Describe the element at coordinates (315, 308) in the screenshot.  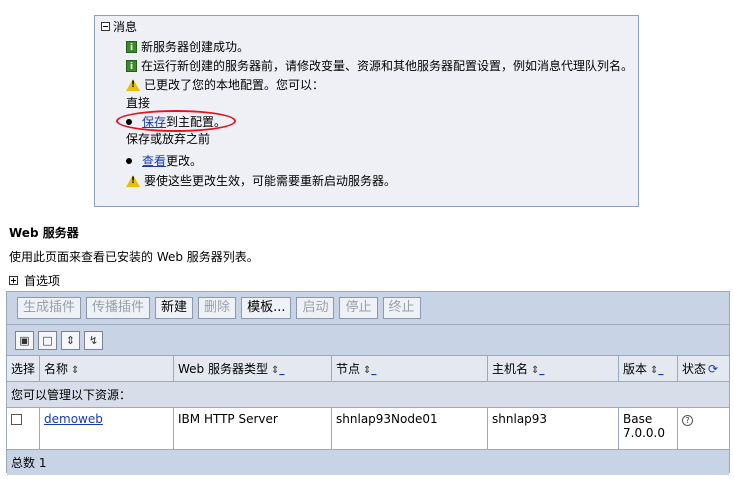
I see `start-button: 启动` at that location.